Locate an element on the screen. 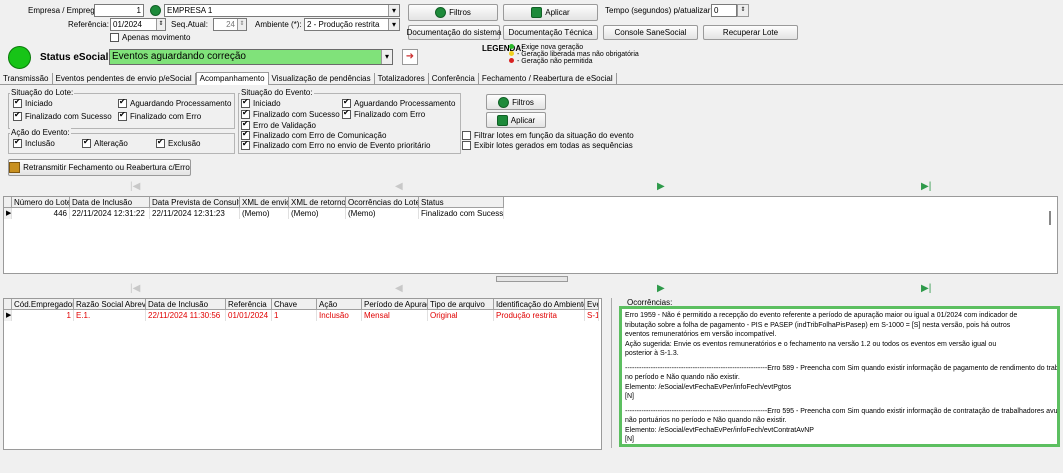 Image resolution: width=1063 pixels, height=473 pixels. cell: Mensal is located at coordinates (395, 315).